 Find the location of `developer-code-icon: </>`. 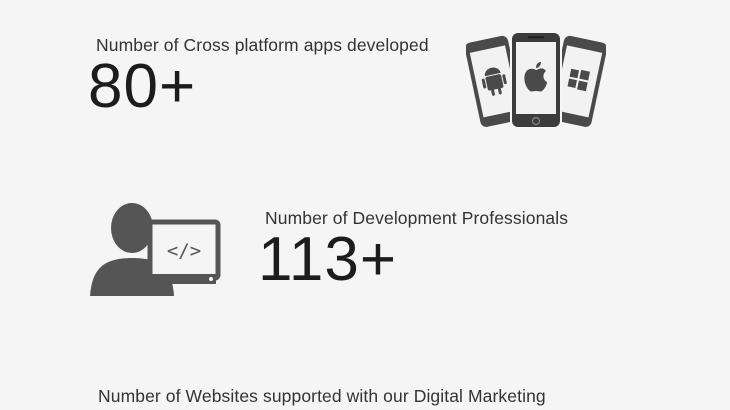

developer-code-icon: </> is located at coordinates (155, 249).